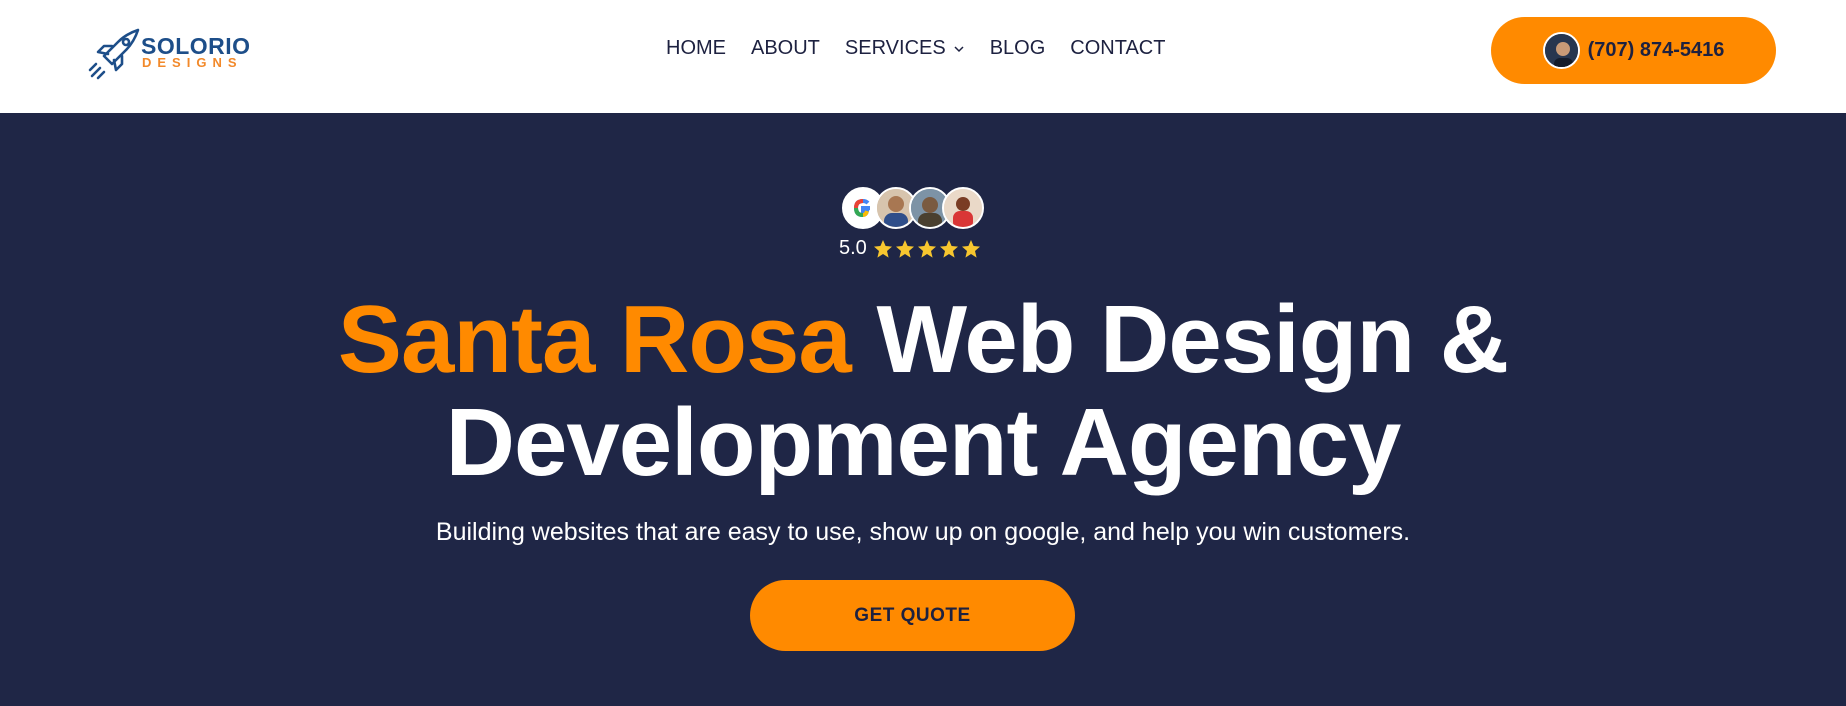 Image resolution: width=1846 pixels, height=706 pixels. Describe the element at coordinates (1192, 339) in the screenshot. I see `headline-line1-rest: Web Design &` at that location.